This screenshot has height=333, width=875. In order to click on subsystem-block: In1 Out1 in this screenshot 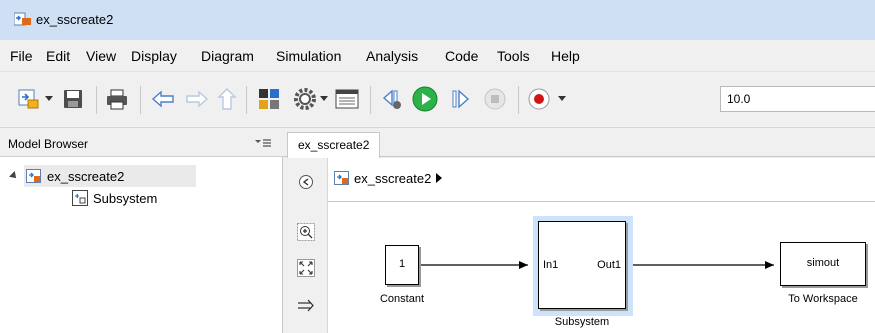, I will do `click(582, 265)`.